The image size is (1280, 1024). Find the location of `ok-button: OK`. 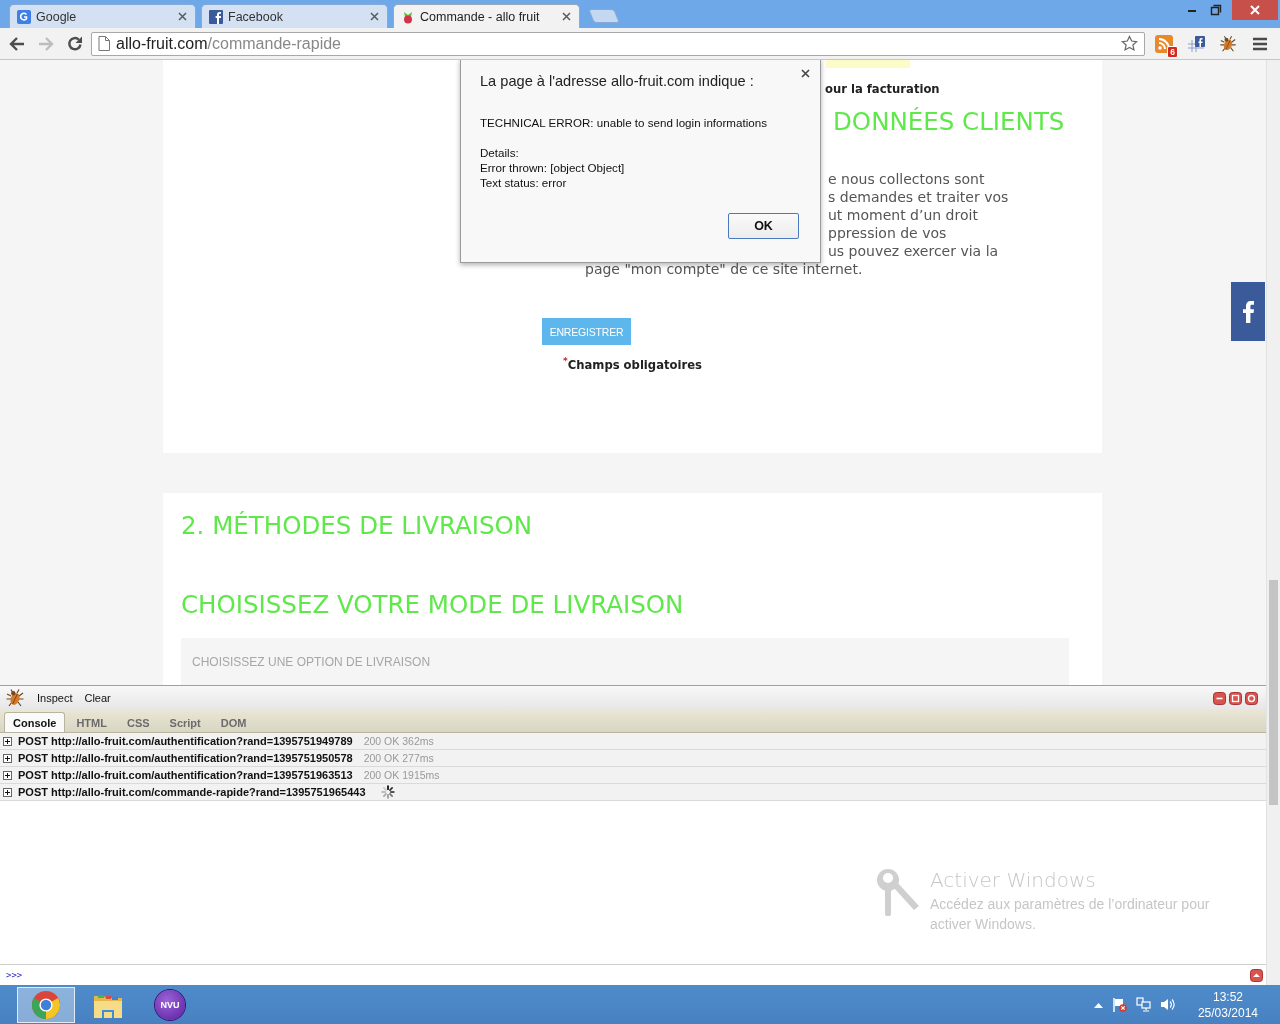

ok-button: OK is located at coordinates (763, 226).